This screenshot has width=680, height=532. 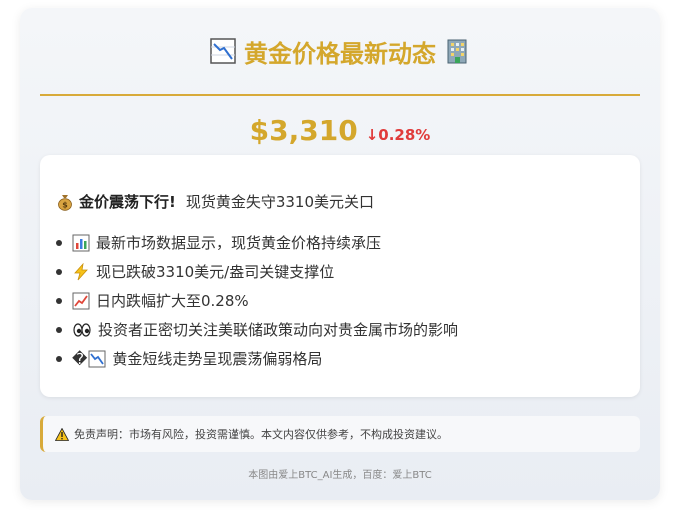 I want to click on chart-increasing-icon, so click(x=81, y=300).